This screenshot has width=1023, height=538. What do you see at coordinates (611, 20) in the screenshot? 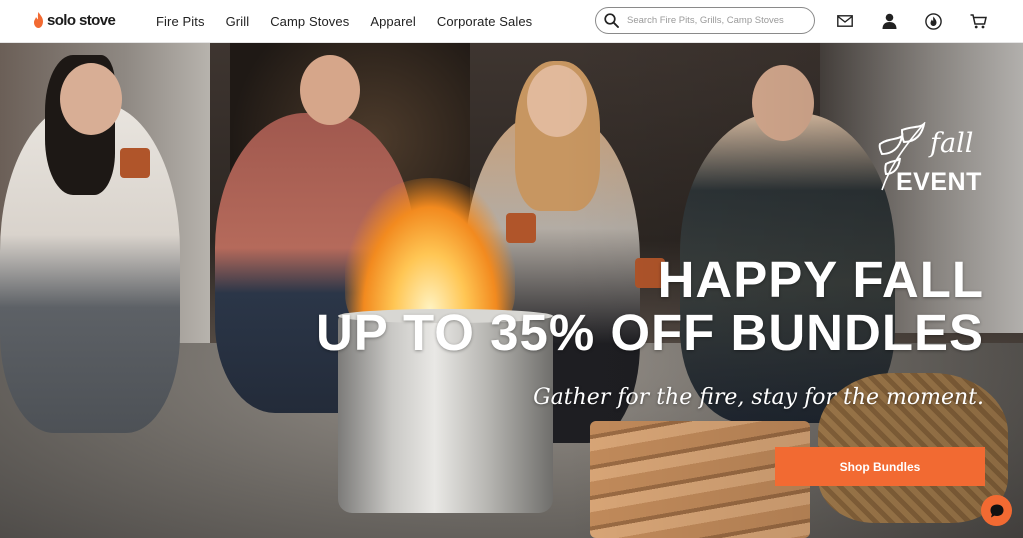
I see `search-icon` at bounding box center [611, 20].